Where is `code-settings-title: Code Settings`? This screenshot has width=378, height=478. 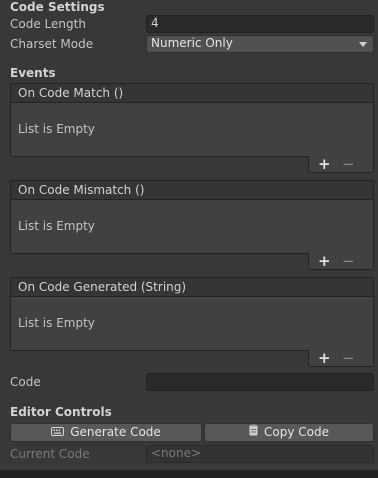
code-settings-title: Code Settings is located at coordinates (57, 7).